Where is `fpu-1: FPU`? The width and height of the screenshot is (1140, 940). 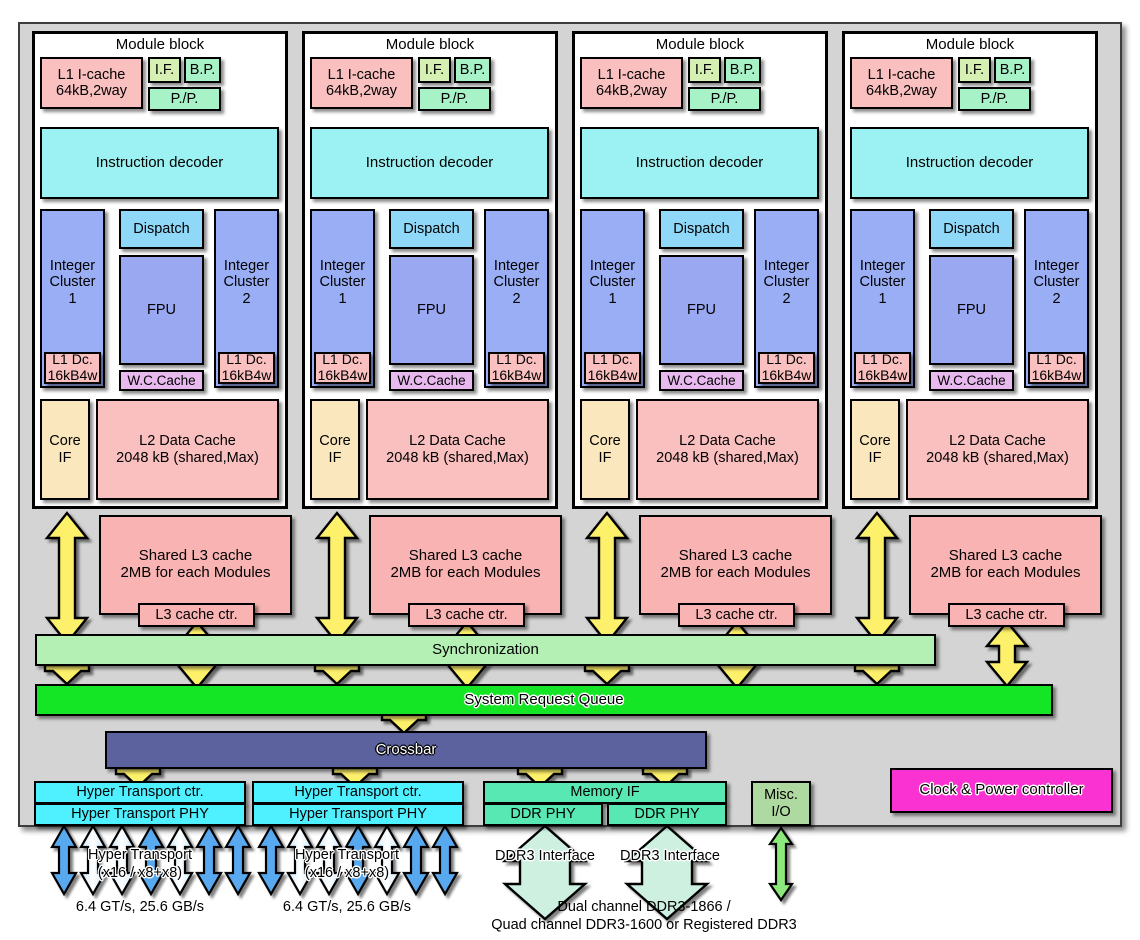
fpu-1: FPU is located at coordinates (161, 310).